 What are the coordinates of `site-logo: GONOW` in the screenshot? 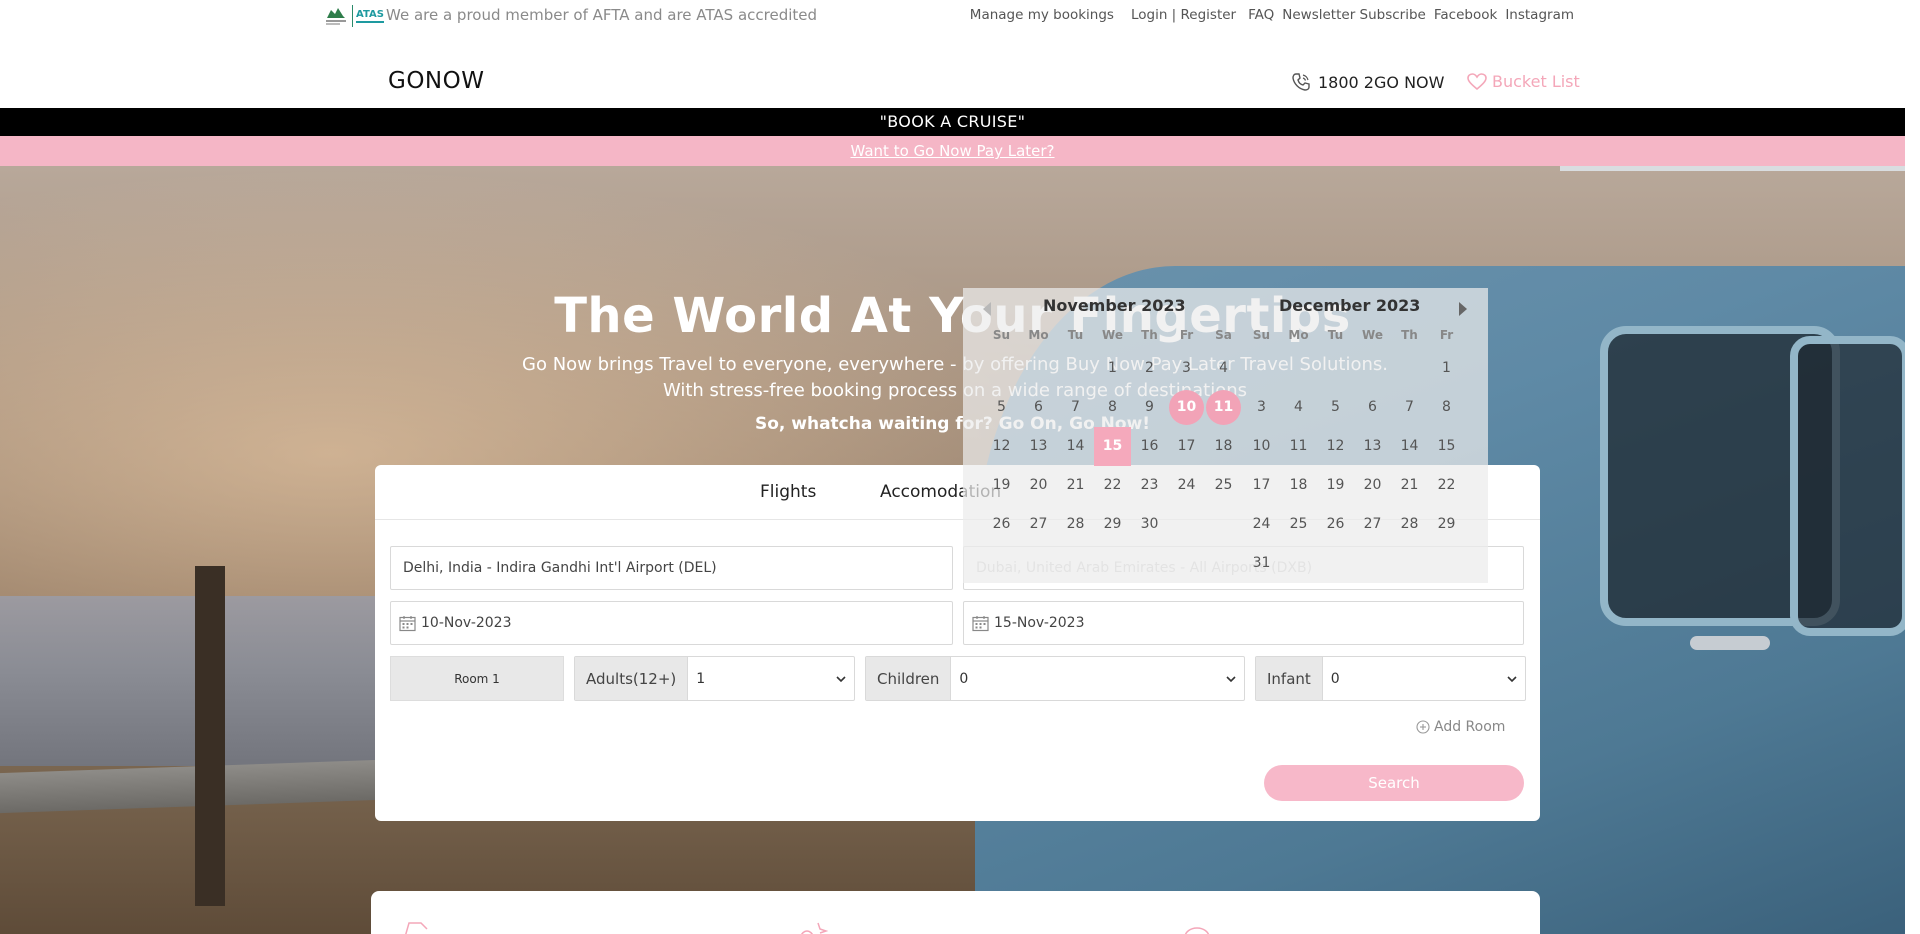 It's located at (436, 81).